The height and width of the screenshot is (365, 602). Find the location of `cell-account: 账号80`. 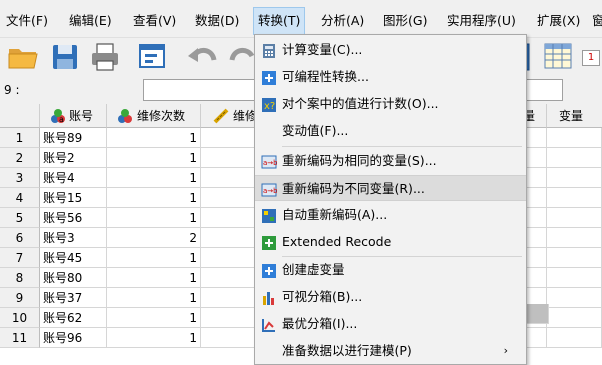

cell-account: 账号80 is located at coordinates (73, 278).